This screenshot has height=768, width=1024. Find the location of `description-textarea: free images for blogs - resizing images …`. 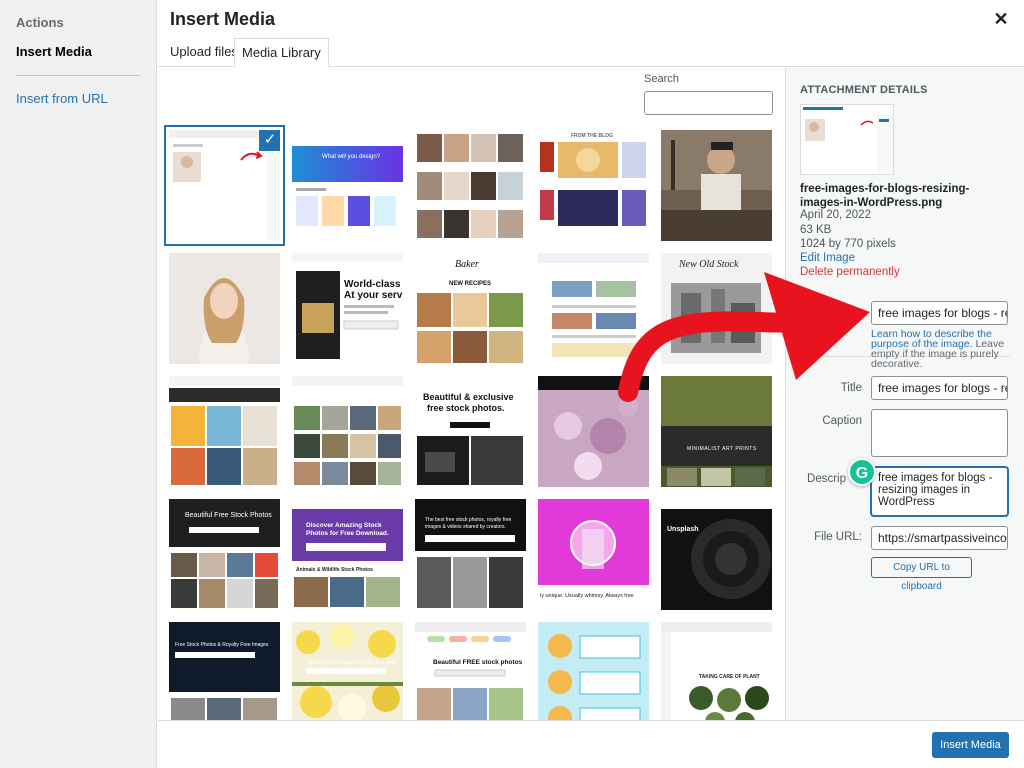

description-textarea: free images for blogs - resizing images … is located at coordinates (939, 491).